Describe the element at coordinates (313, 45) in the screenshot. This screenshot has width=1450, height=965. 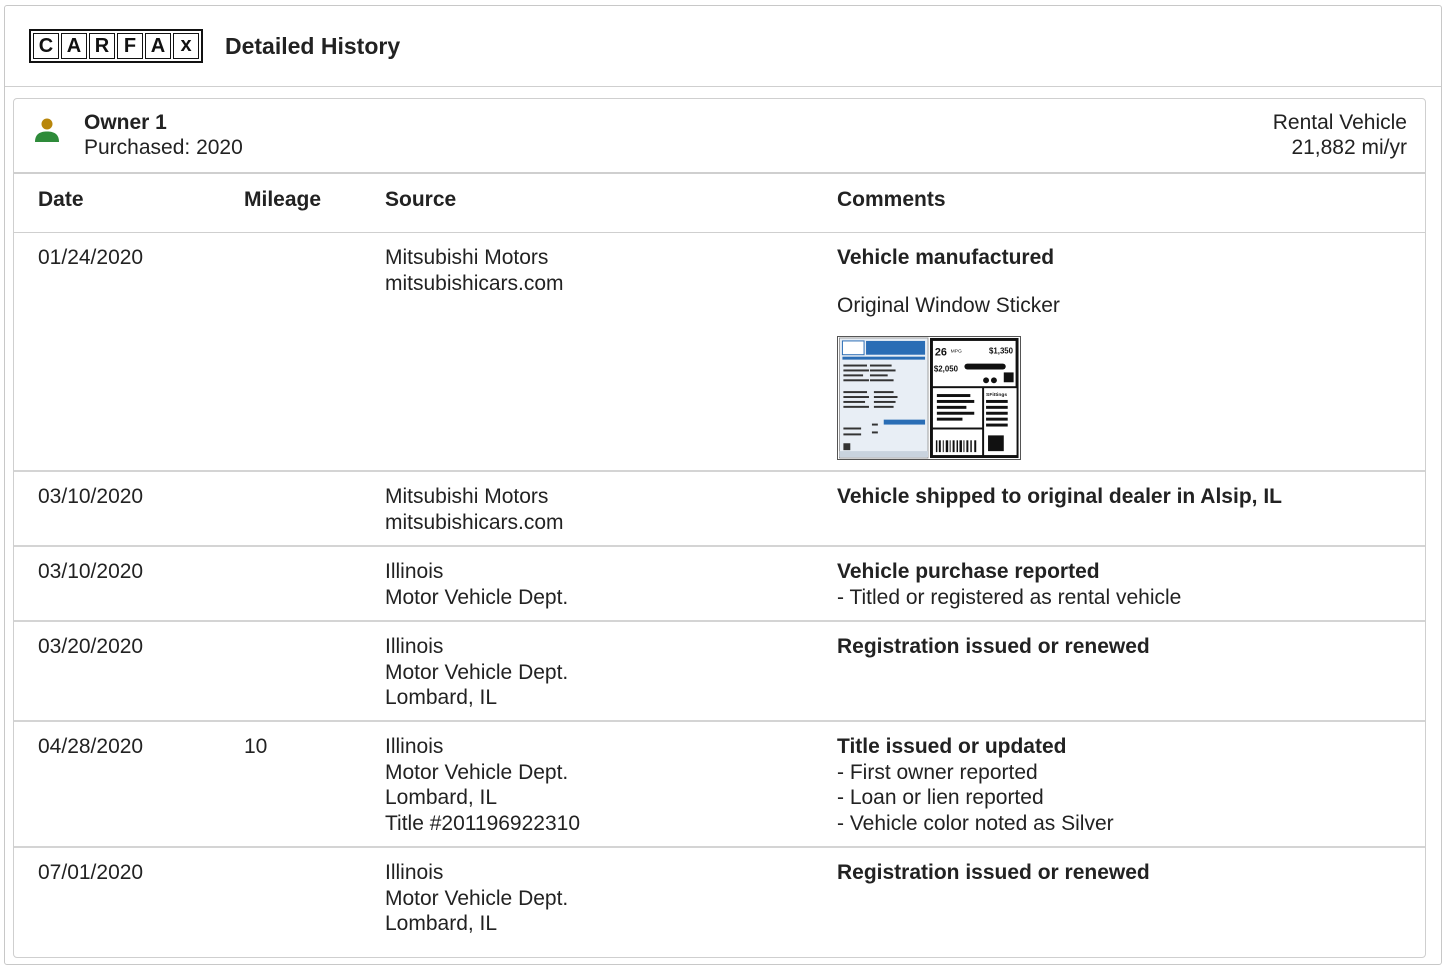
I see `page-title: Detailed History` at that location.